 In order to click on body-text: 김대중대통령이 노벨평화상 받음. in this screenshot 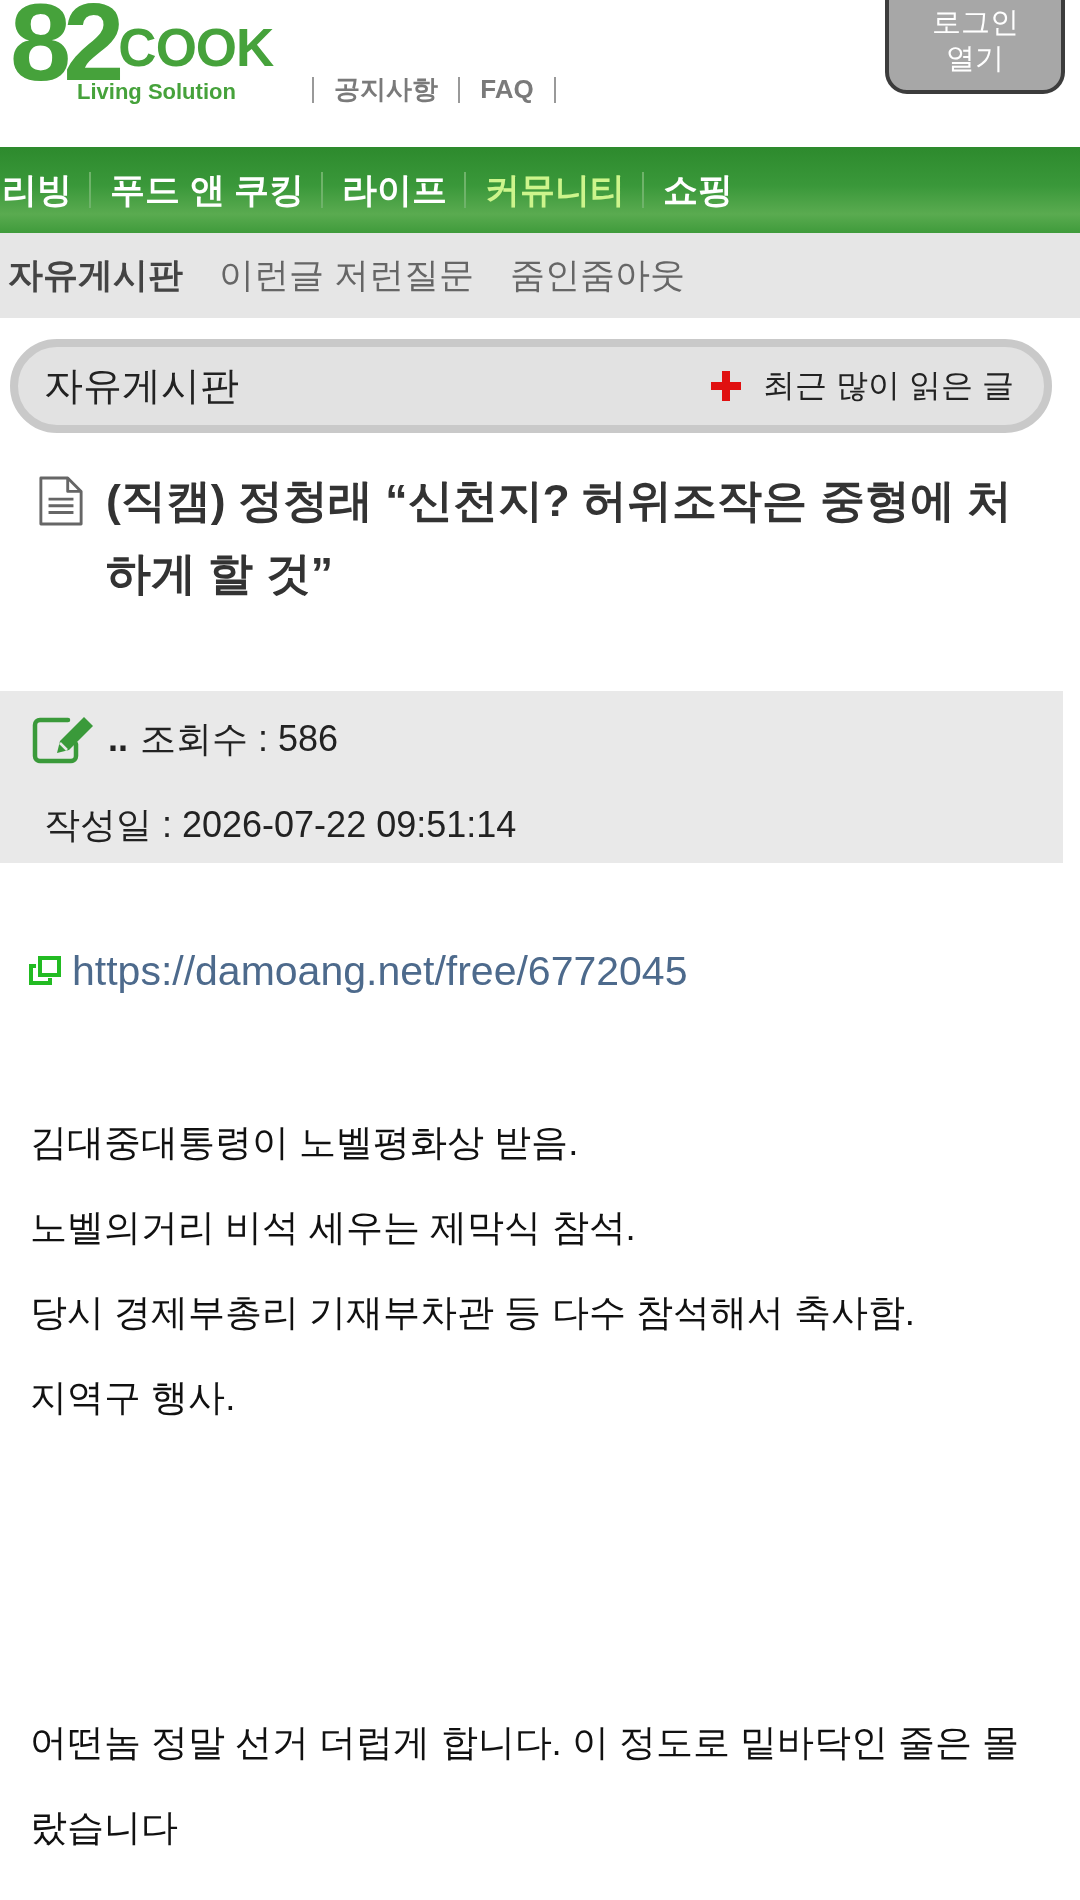, I will do `click(305, 1143)`.